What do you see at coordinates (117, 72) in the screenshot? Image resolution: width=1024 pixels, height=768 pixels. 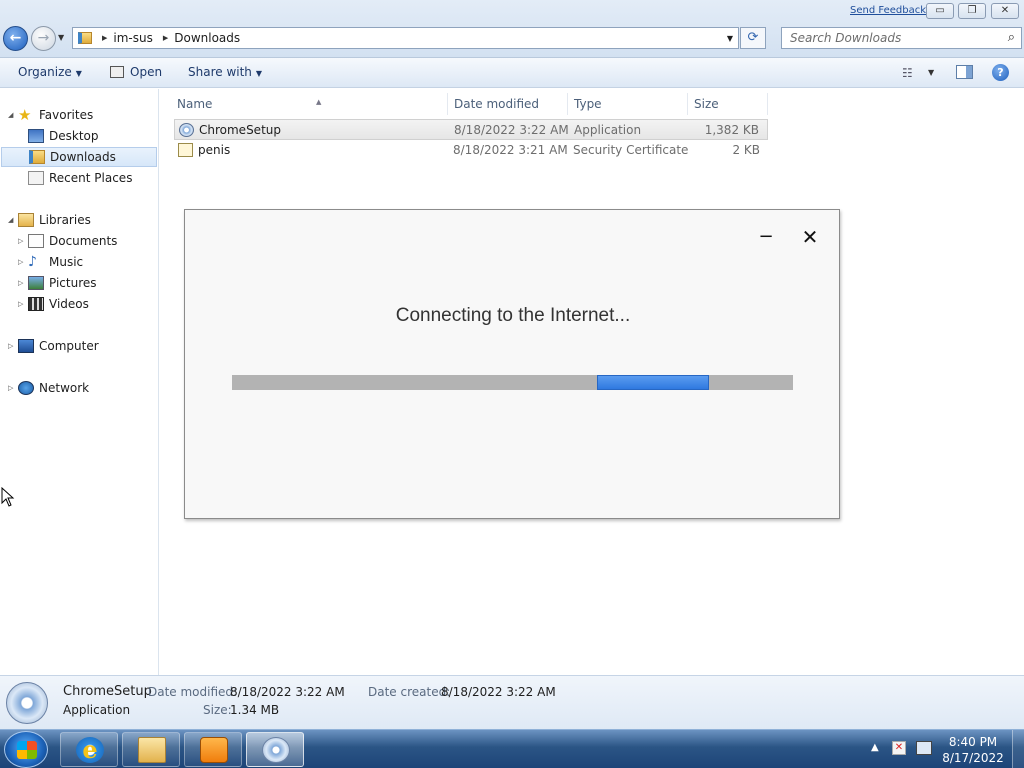 I see `open-icon` at bounding box center [117, 72].